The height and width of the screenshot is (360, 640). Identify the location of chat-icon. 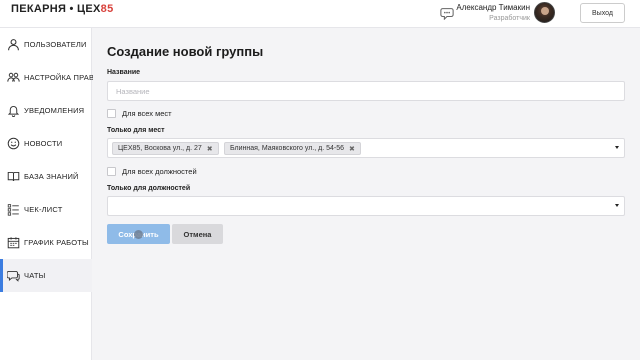
(13, 276).